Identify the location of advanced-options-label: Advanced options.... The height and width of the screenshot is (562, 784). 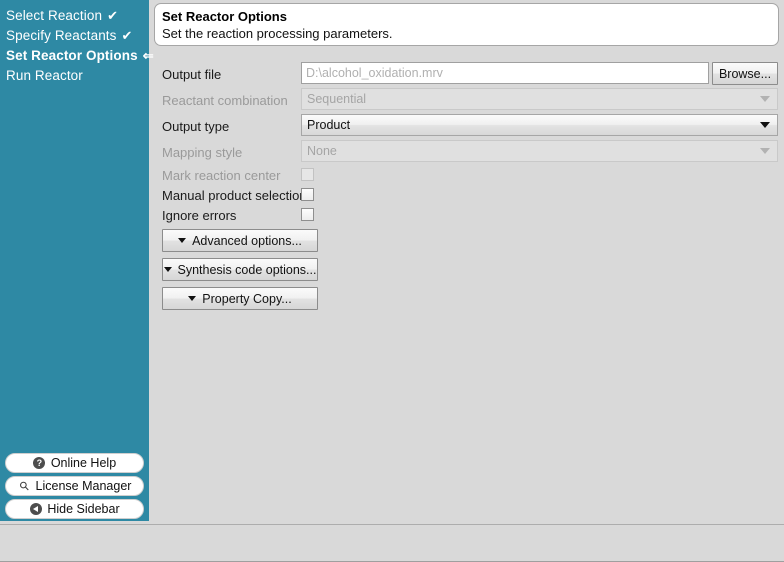
(247, 240).